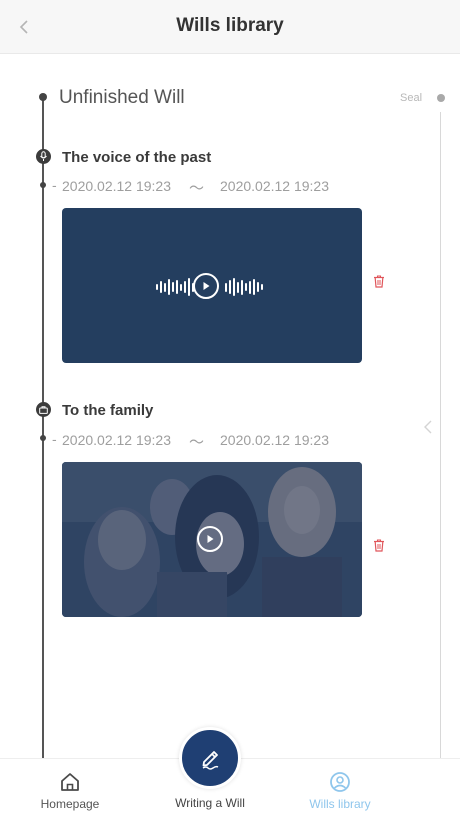 The height and width of the screenshot is (818, 460). Describe the element at coordinates (107, 410) in the screenshot. I see `entry-title: To the family` at that location.